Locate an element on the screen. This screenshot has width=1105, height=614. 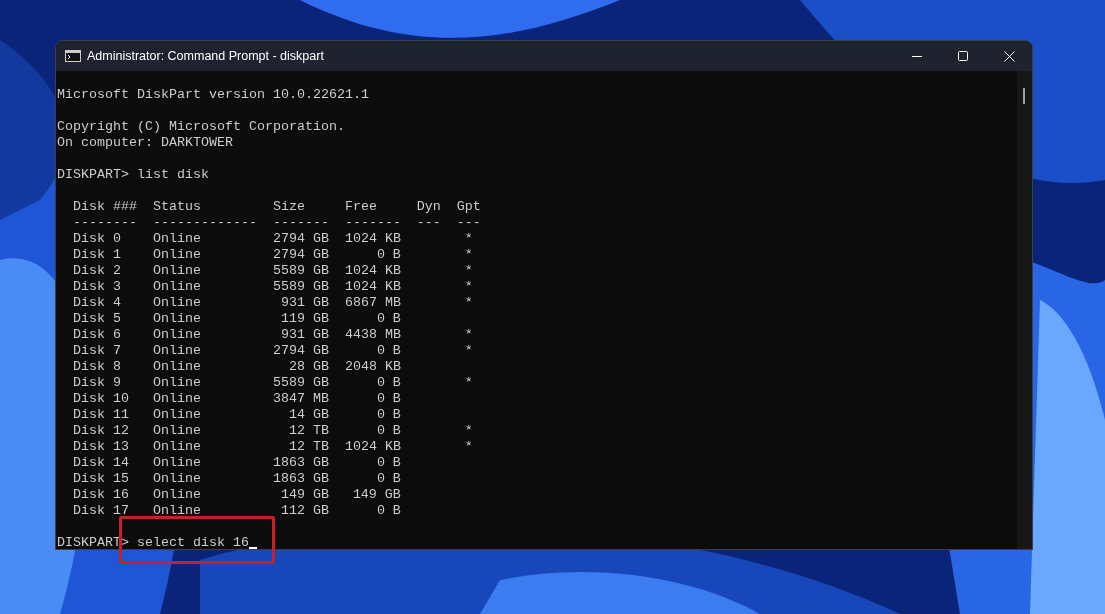
console-line: On computer: DARKTOWER is located at coordinates (145, 142).